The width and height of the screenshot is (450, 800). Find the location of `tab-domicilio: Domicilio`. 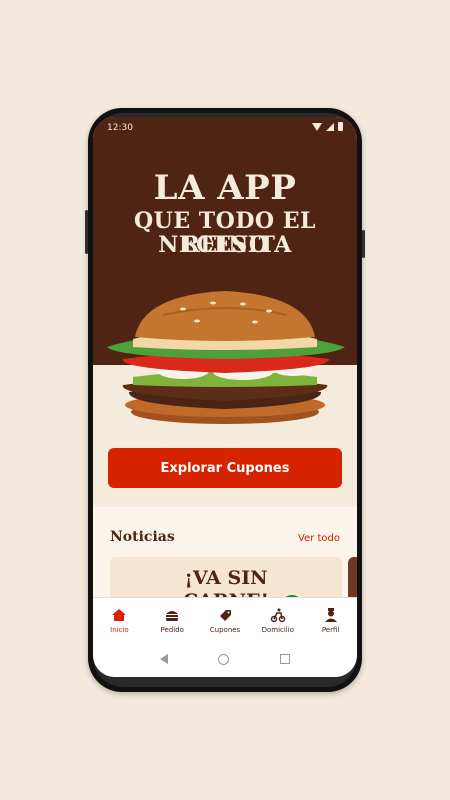

tab-domicilio: Domicilio is located at coordinates (277, 620).